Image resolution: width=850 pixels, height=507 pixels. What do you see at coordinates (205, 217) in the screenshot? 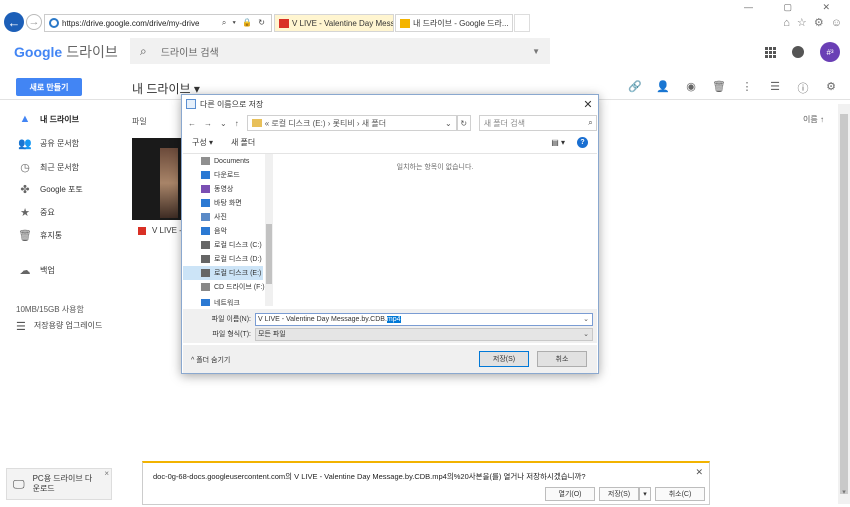
I see `pictures-icon` at bounding box center [205, 217].